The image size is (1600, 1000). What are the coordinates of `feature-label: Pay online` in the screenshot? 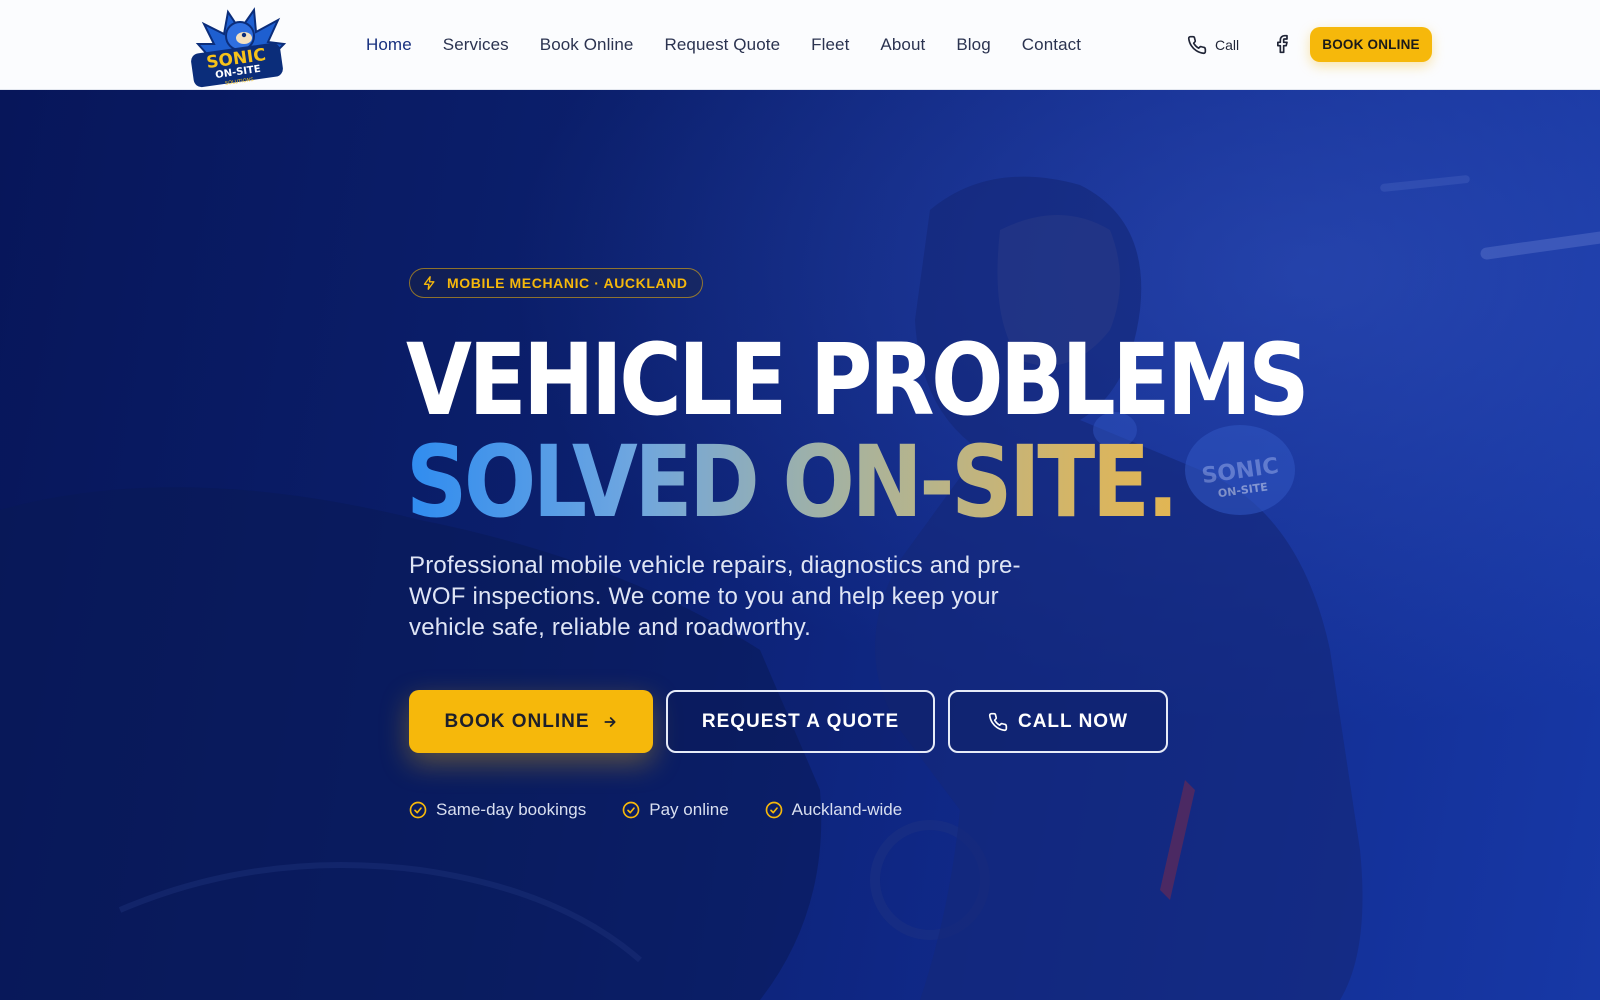 It's located at (689, 809).